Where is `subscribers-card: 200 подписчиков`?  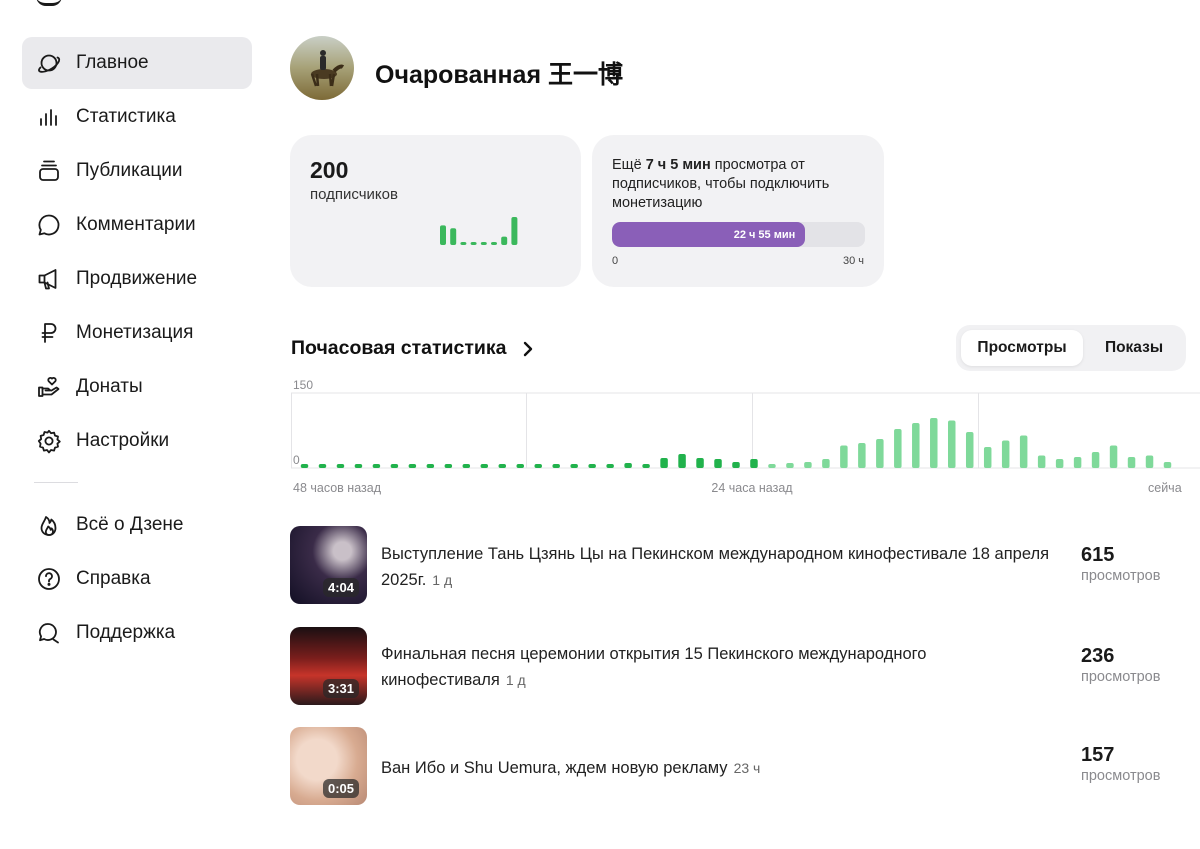 subscribers-card: 200 подписчиков is located at coordinates (435, 211).